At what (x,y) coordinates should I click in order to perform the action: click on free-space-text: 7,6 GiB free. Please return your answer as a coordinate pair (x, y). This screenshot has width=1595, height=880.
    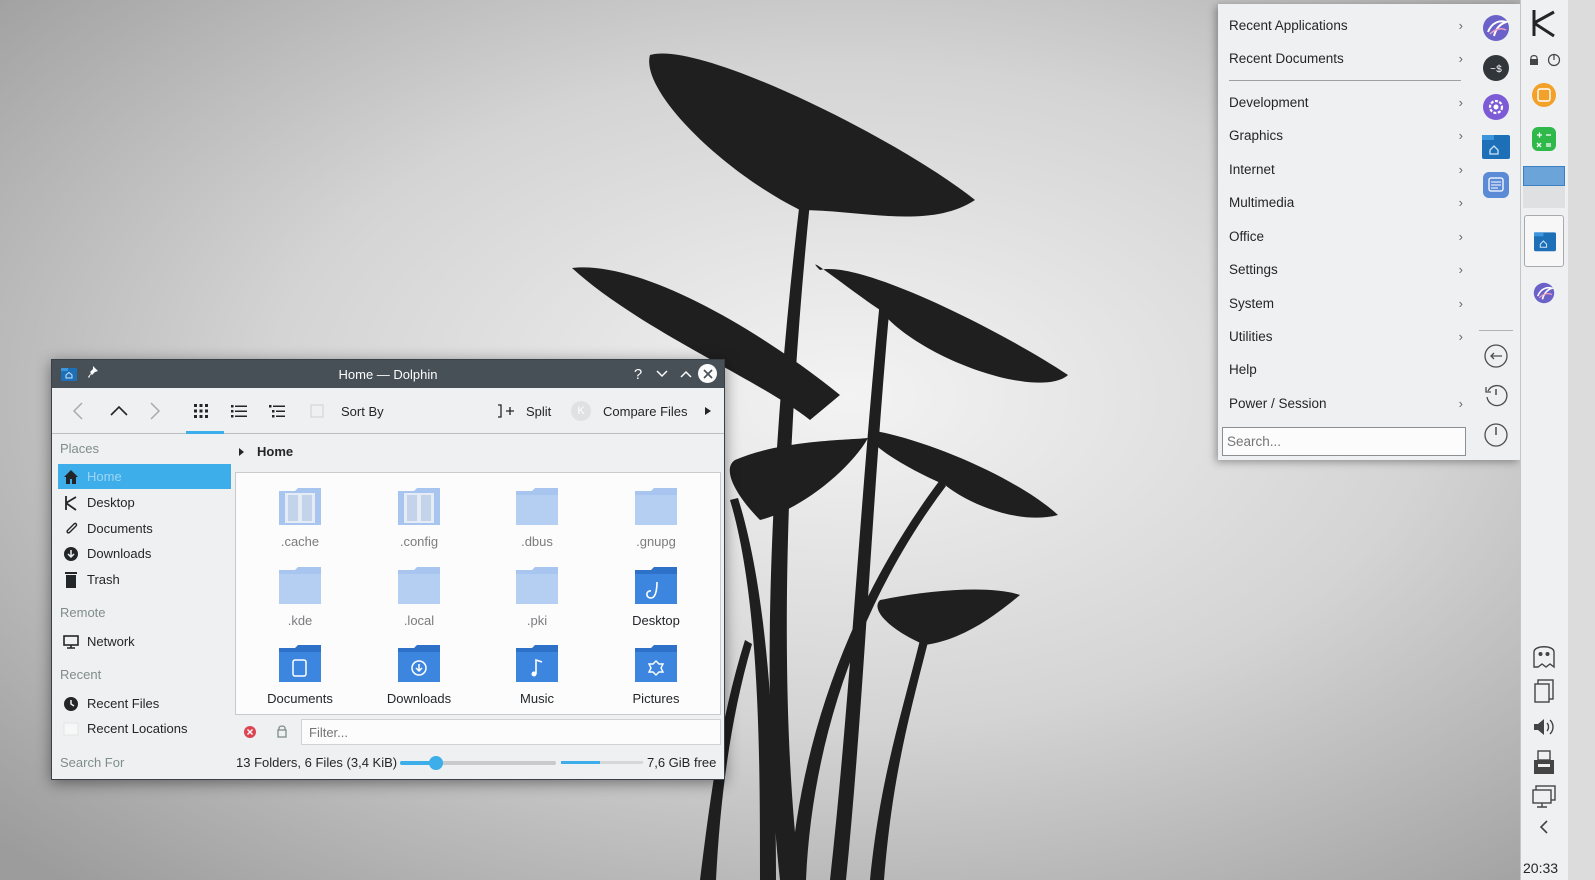
    Looking at the image, I should click on (682, 762).